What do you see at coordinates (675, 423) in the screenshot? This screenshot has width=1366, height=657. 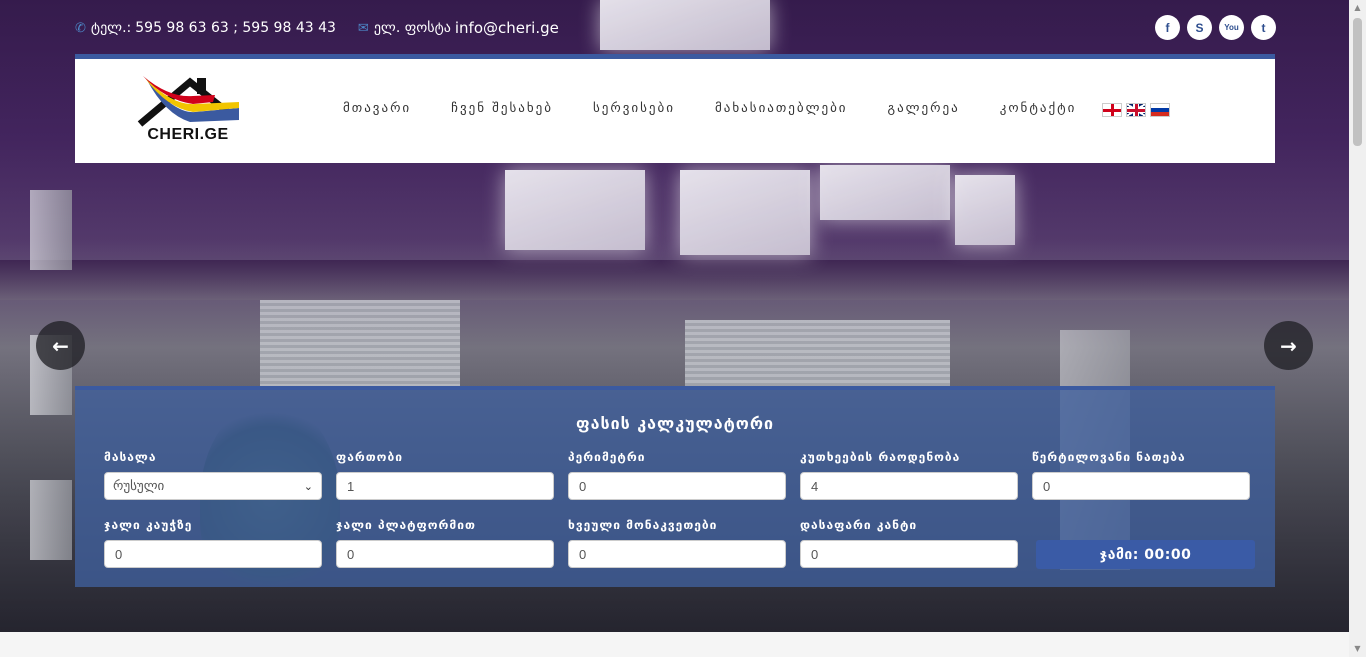 I see `calculator-title: ფასის კალკულატორი` at bounding box center [675, 423].